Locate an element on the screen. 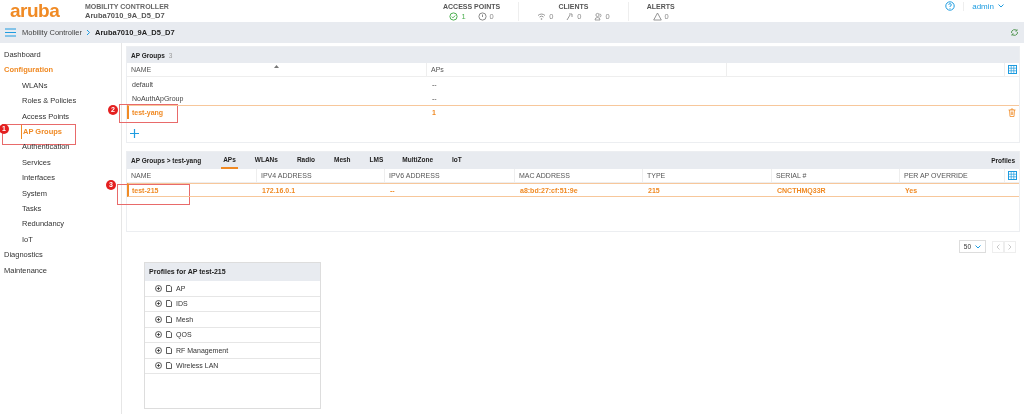  refresh-icon is located at coordinates (1014, 32).